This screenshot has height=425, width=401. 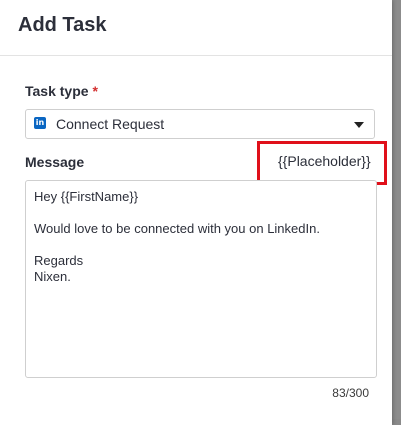 What do you see at coordinates (350, 393) in the screenshot?
I see `character-counter: 83/300` at bounding box center [350, 393].